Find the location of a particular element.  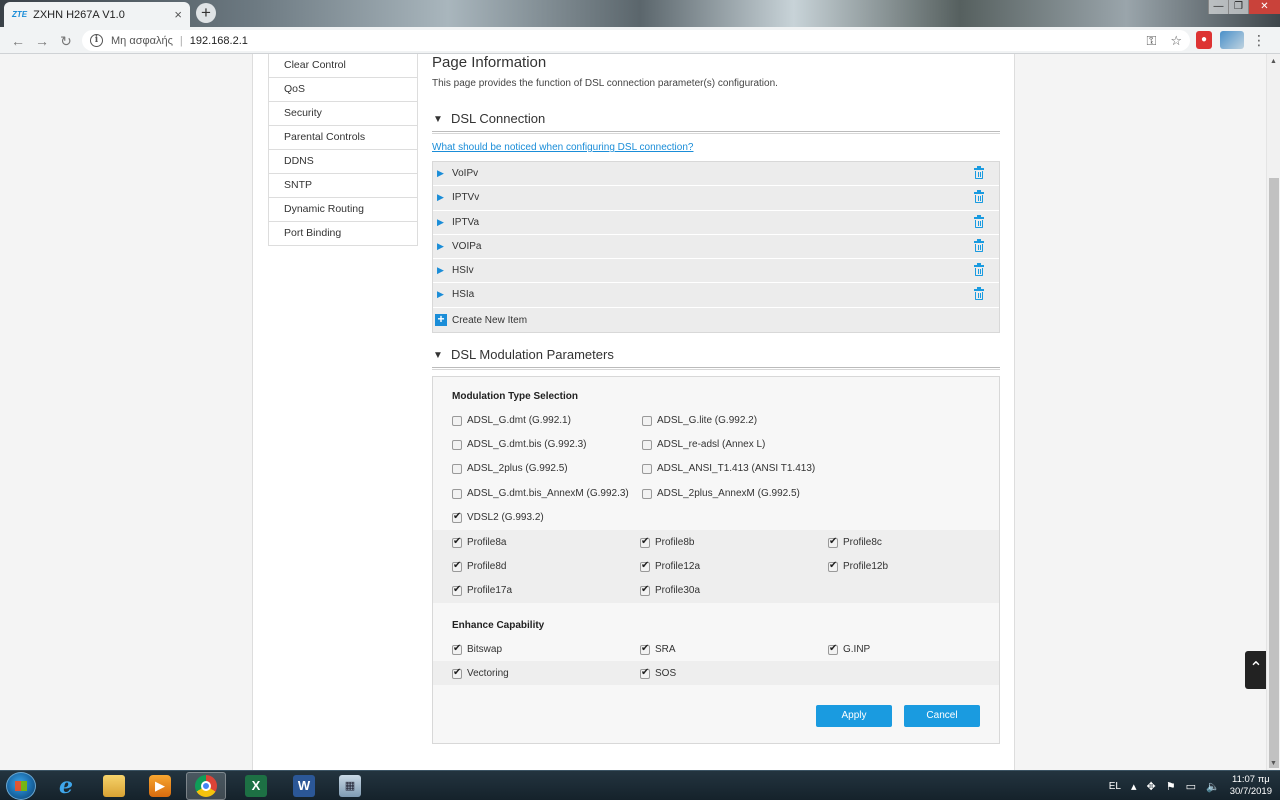

action-center-icon: ▭ is located at coordinates (1191, 786).